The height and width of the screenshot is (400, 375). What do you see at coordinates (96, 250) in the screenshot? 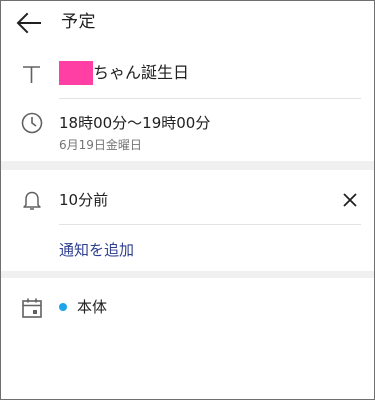
I see `add-notification-link: 通知を追加` at bounding box center [96, 250].